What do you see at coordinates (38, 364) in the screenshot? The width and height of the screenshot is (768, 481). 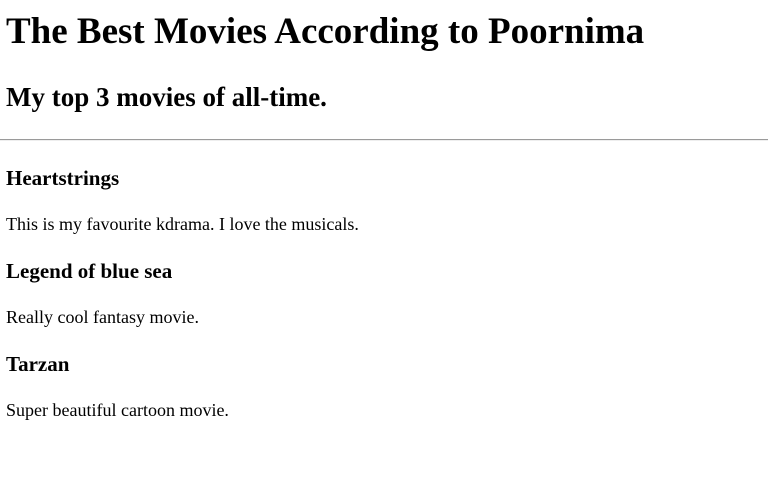 I see `movie-title: Tarzan` at bounding box center [38, 364].